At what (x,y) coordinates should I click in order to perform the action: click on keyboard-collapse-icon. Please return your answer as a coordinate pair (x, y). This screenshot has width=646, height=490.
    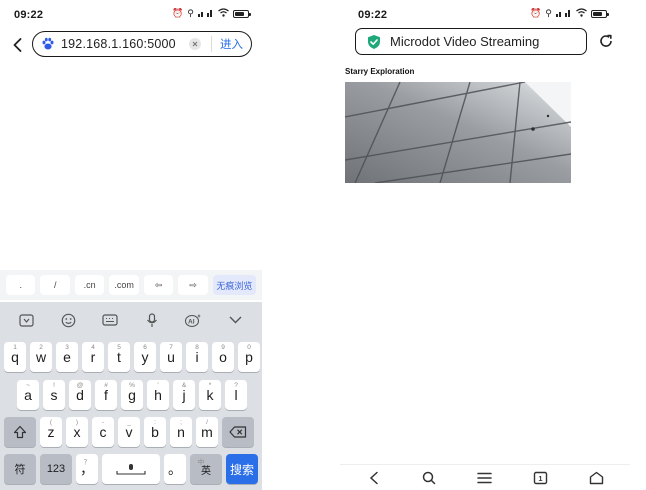
    Looking at the image, I should click on (27, 320).